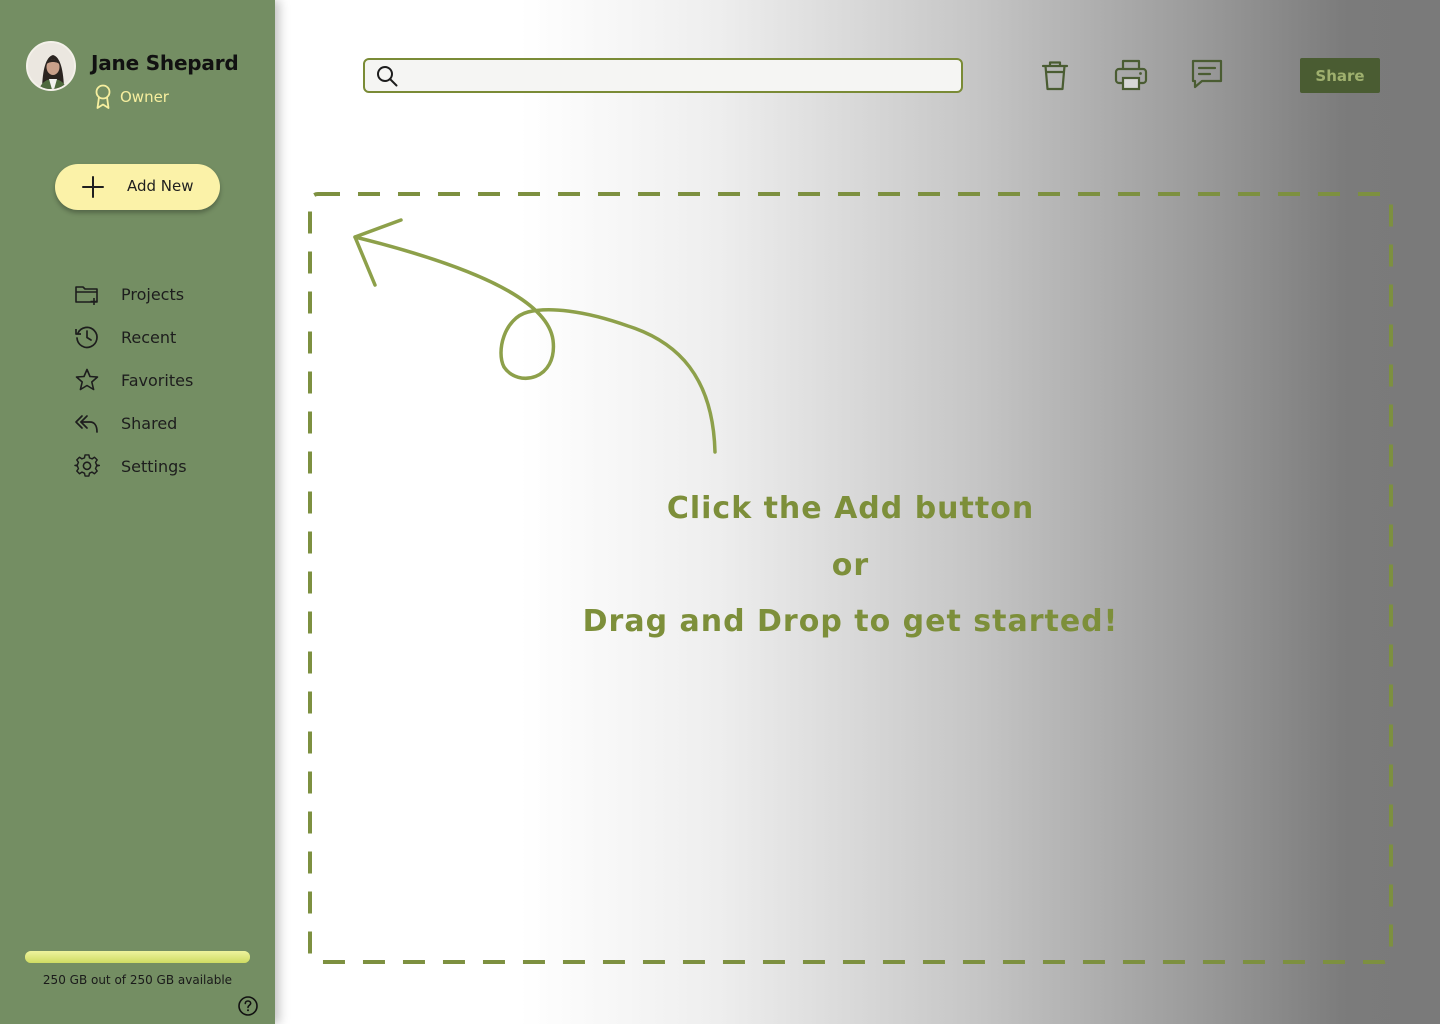  What do you see at coordinates (387, 76) in the screenshot?
I see `search-icon` at bounding box center [387, 76].